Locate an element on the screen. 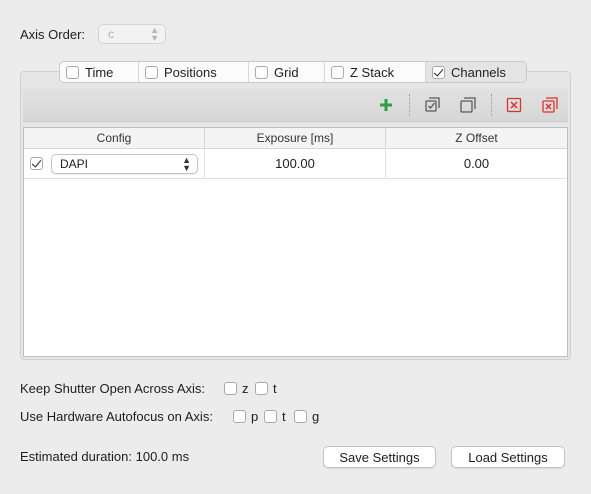 Image resolution: width=591 pixels, height=494 pixels. load-settings-button: Load Settings is located at coordinates (508, 457).